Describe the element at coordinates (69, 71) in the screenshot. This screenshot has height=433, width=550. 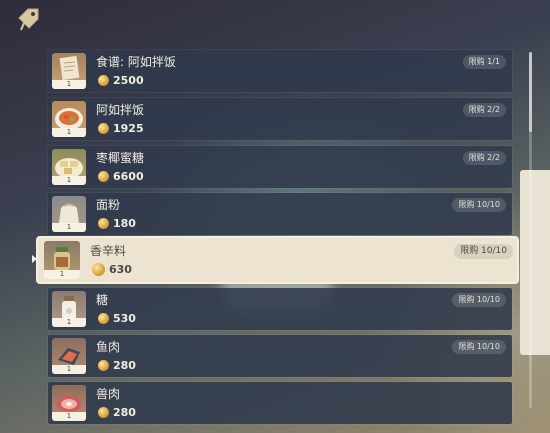
I see `recipe-scroll-icon: 1` at that location.